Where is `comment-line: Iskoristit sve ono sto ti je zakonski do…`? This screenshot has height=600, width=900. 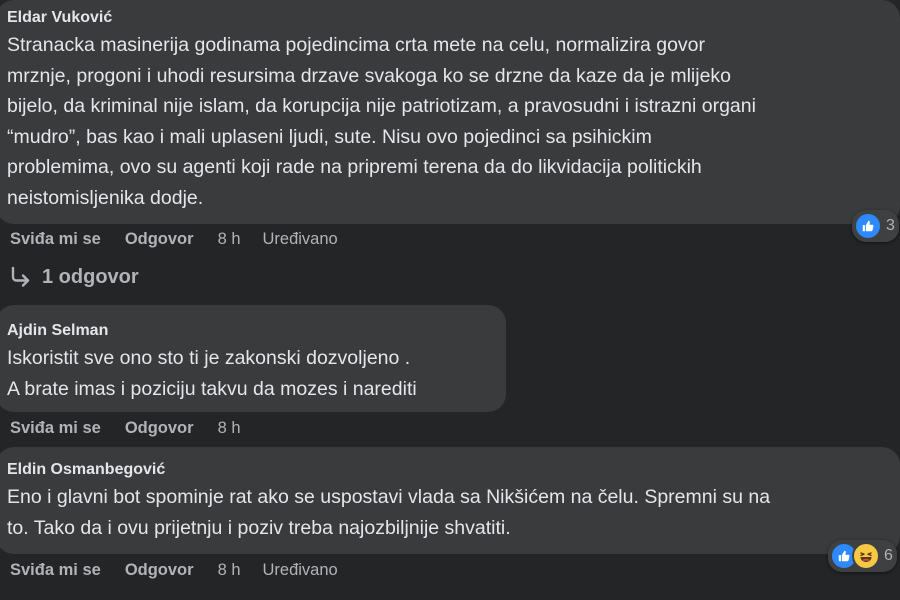 comment-line: Iskoristit sve ono sto ti je zakonski do… is located at coordinates (209, 358).